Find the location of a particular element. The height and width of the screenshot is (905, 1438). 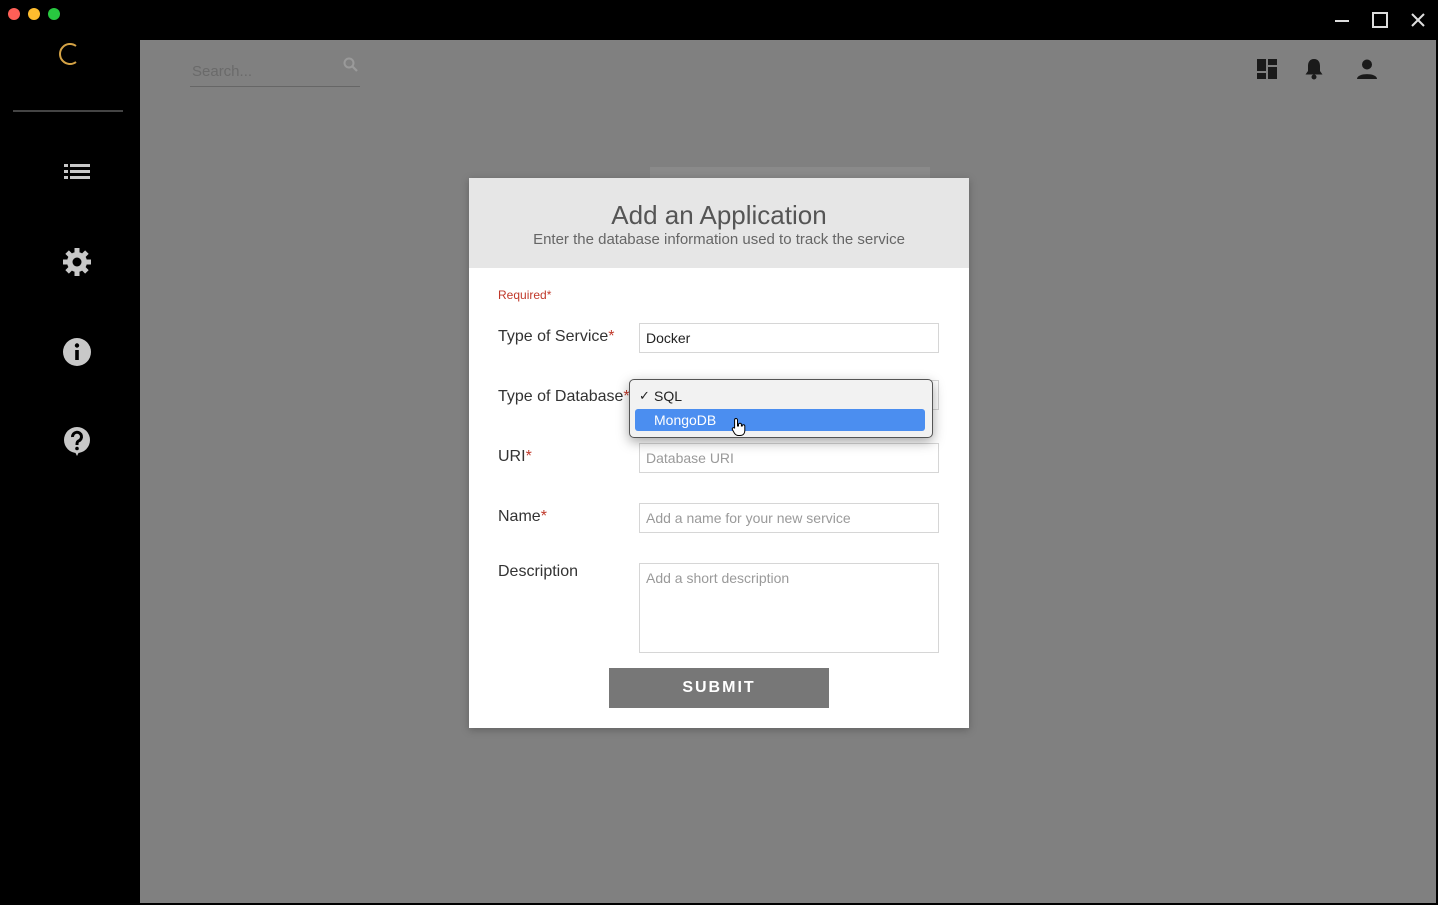

description-textarea is located at coordinates (789, 608).